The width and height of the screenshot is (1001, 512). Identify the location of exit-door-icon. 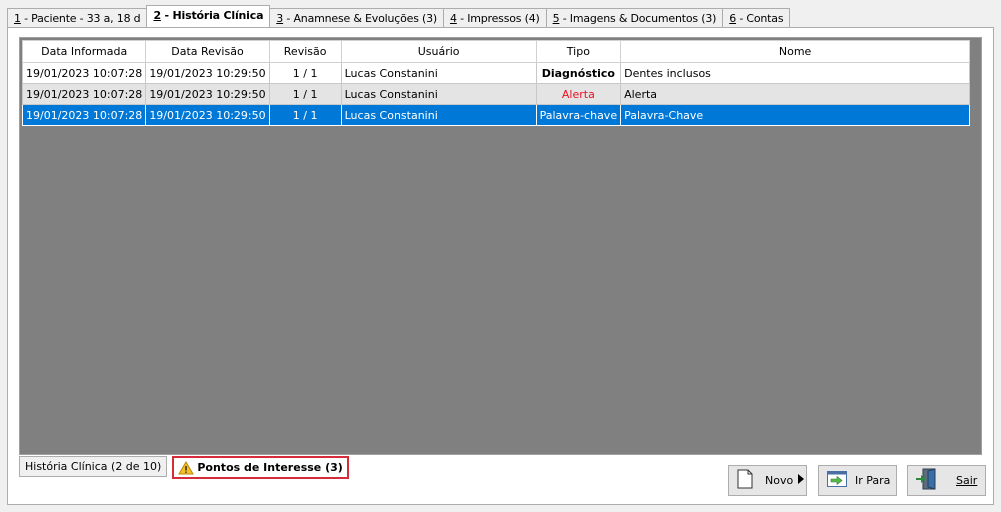
(928, 480).